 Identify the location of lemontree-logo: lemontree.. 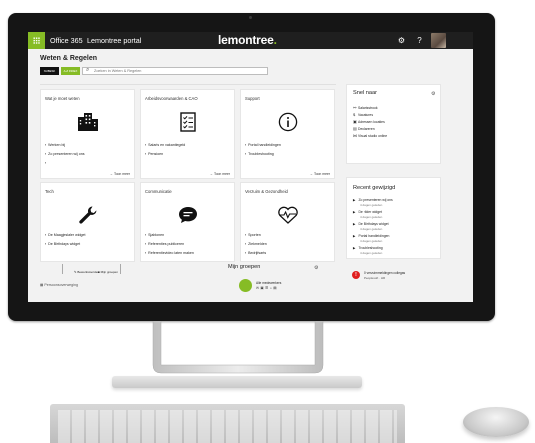
(247, 40).